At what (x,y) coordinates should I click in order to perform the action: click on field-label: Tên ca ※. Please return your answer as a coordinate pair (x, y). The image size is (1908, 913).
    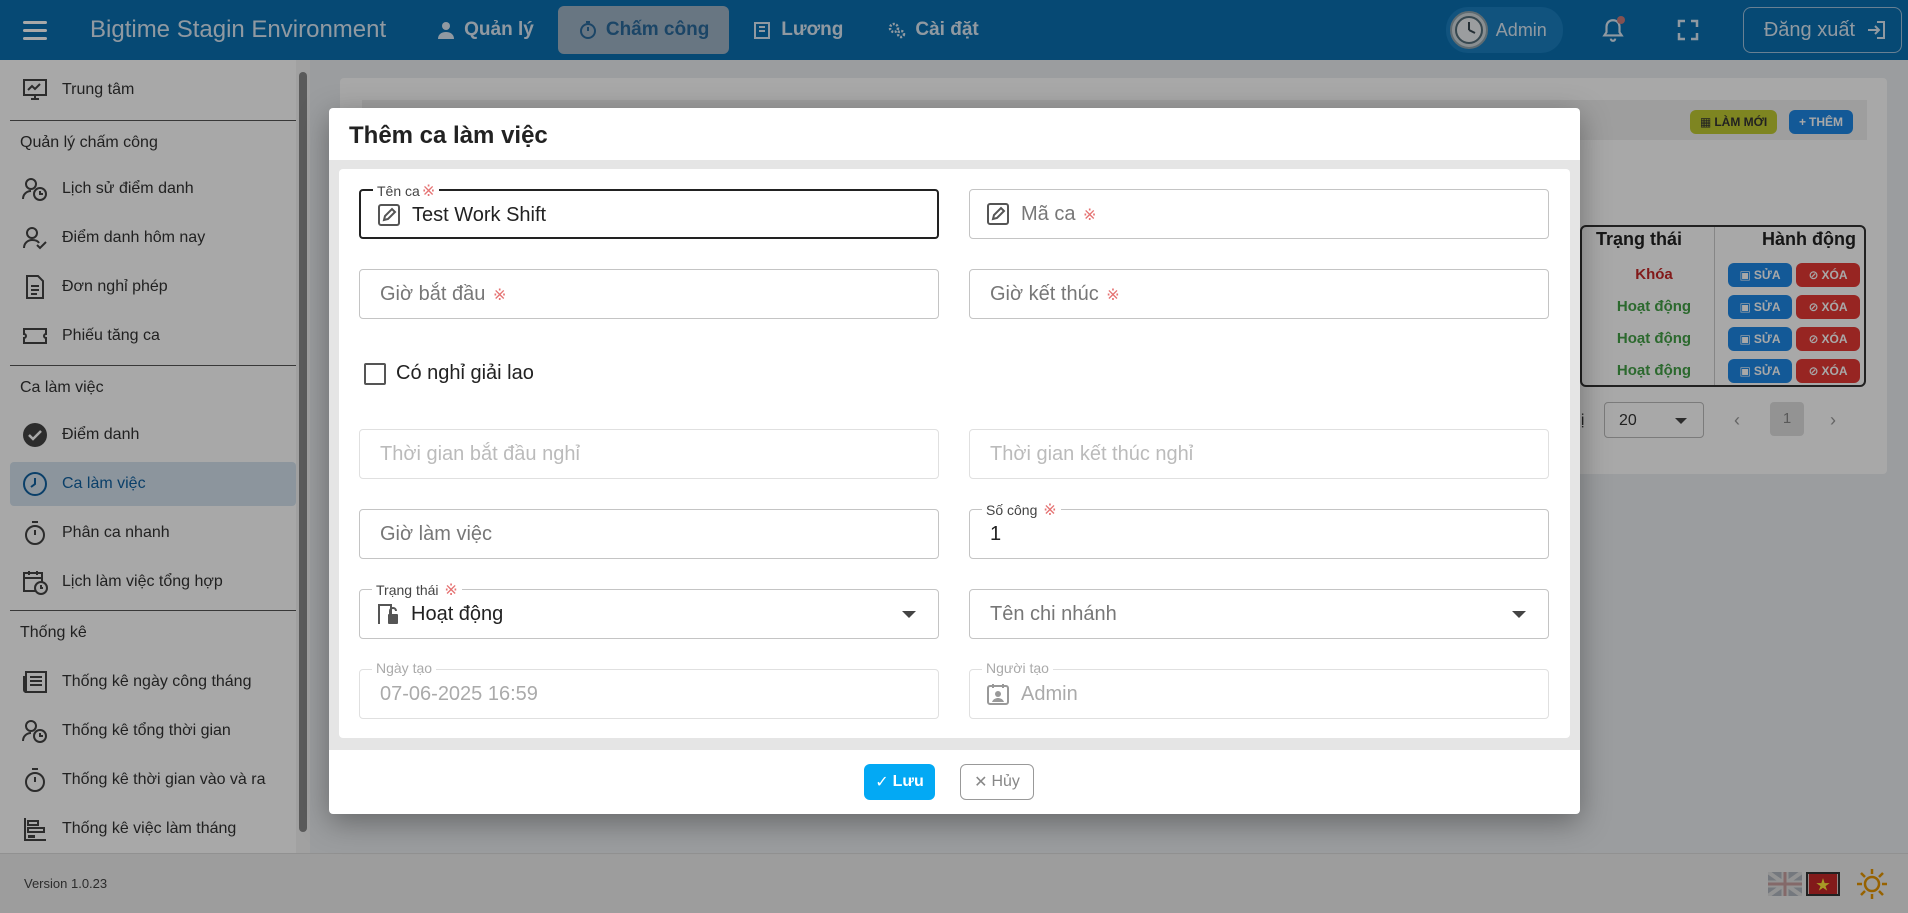
    Looking at the image, I should click on (406, 191).